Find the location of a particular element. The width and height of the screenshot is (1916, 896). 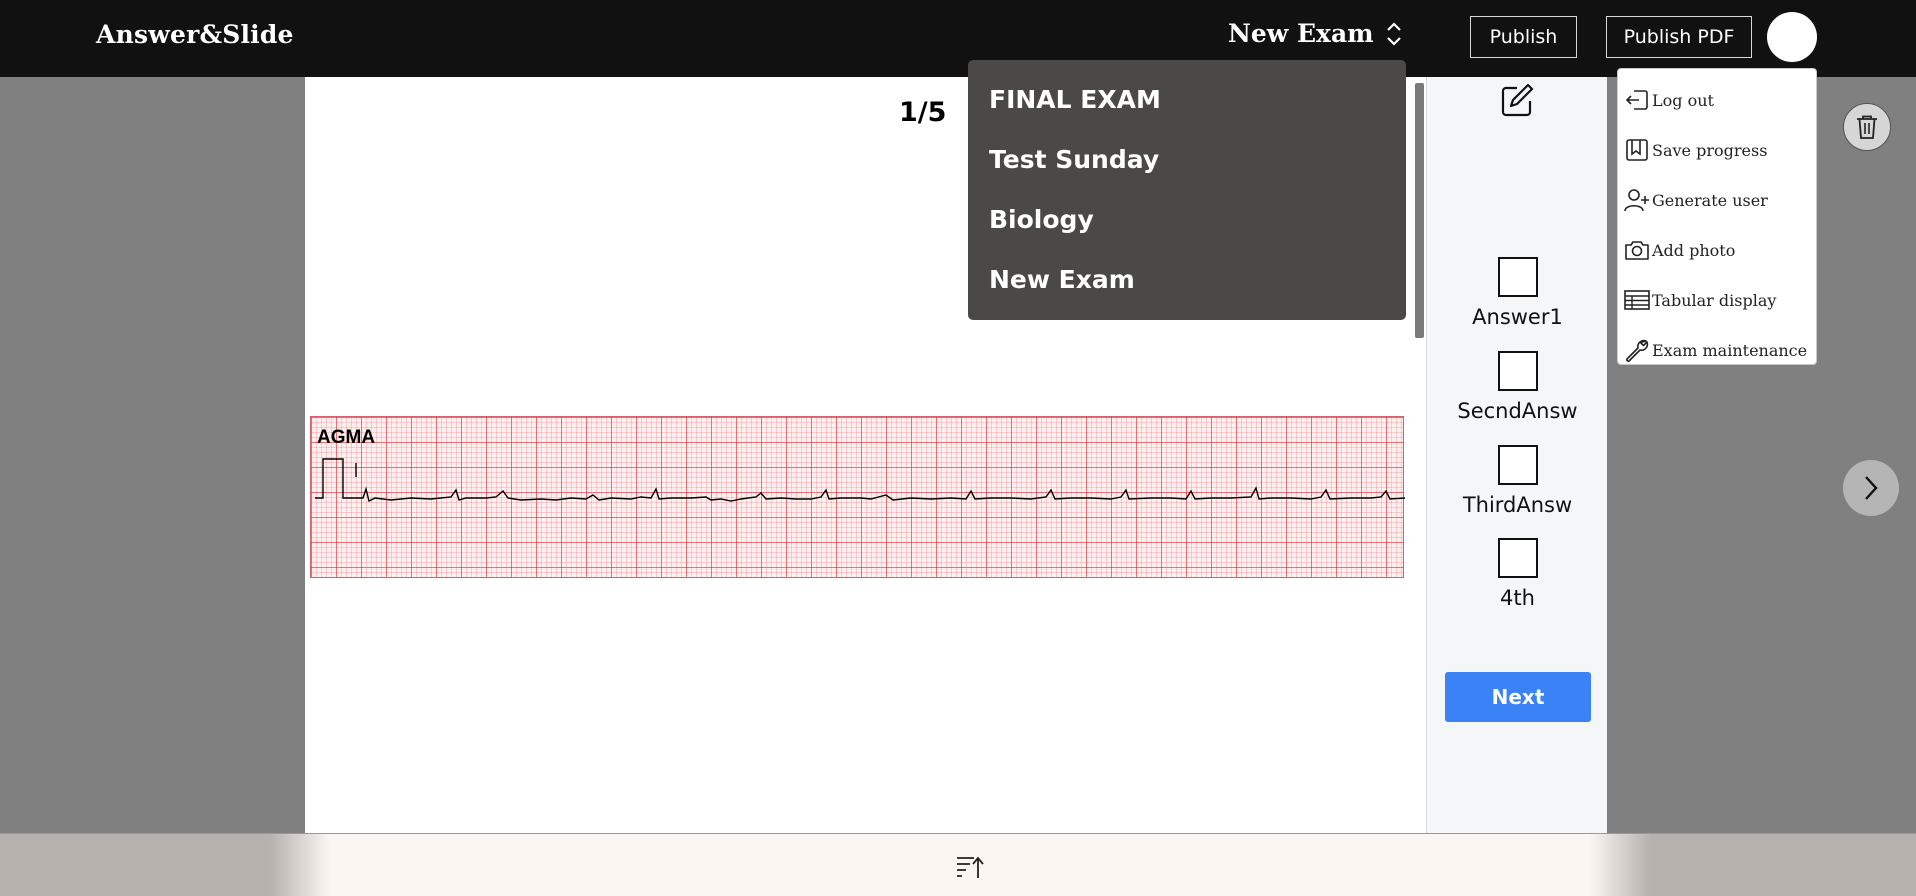

answer-label: ThirdAnsw is located at coordinates (1517, 505).